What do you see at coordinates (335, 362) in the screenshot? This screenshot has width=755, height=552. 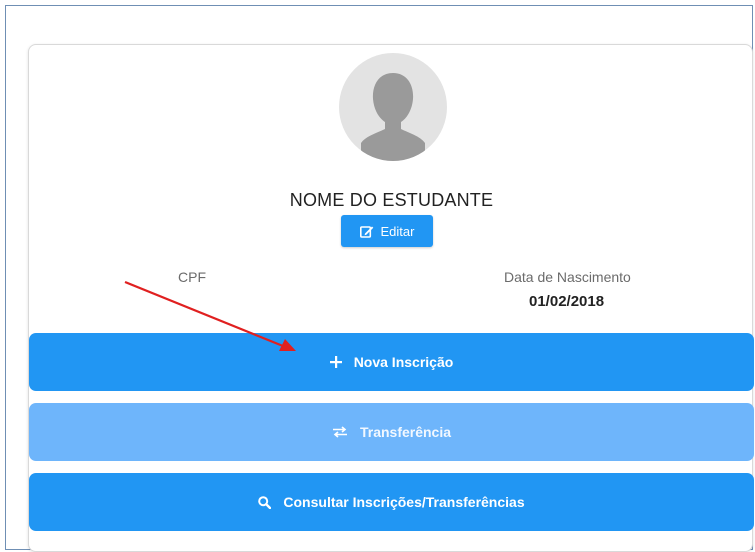 I see `plus-icon` at bounding box center [335, 362].